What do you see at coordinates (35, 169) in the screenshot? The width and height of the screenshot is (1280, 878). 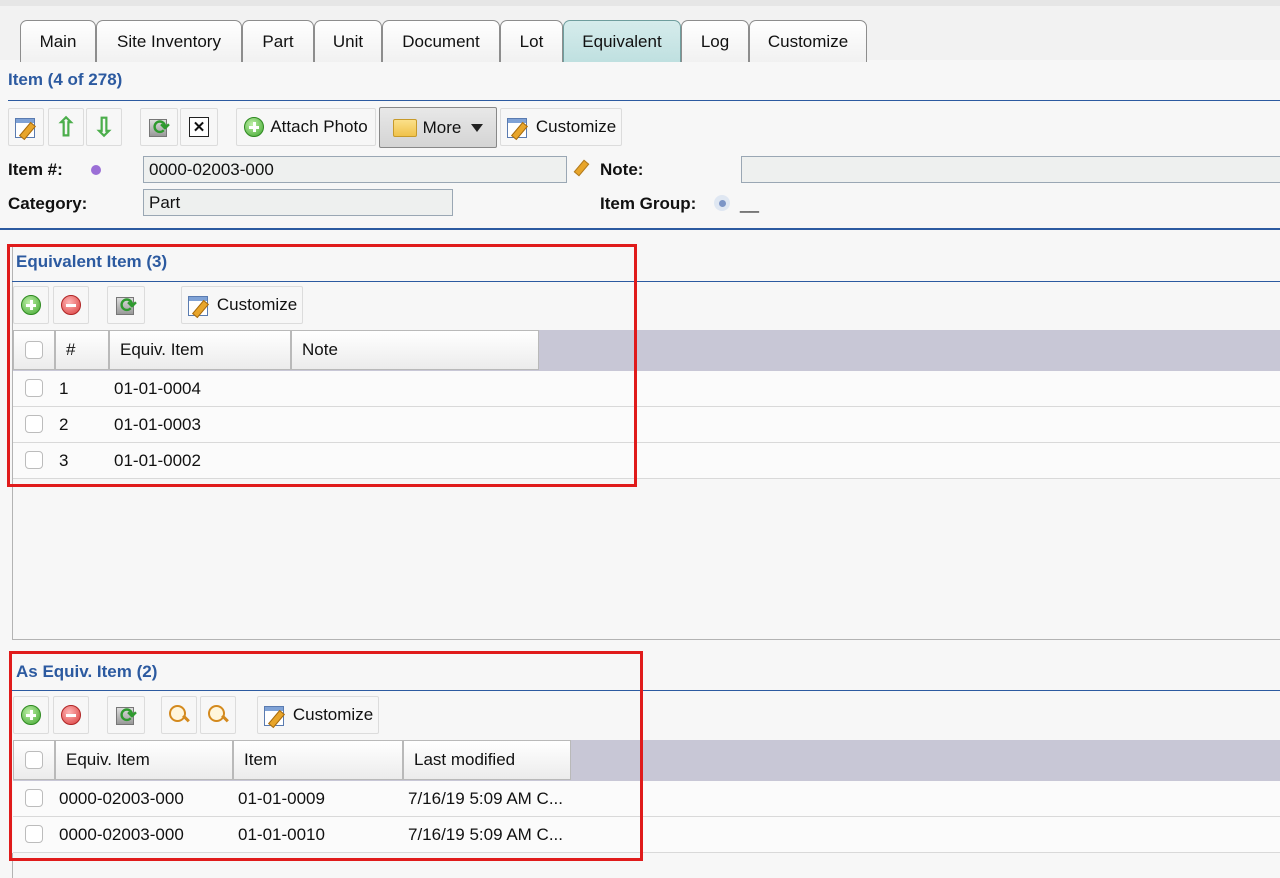 I see `item-number-label: Item #:` at bounding box center [35, 169].